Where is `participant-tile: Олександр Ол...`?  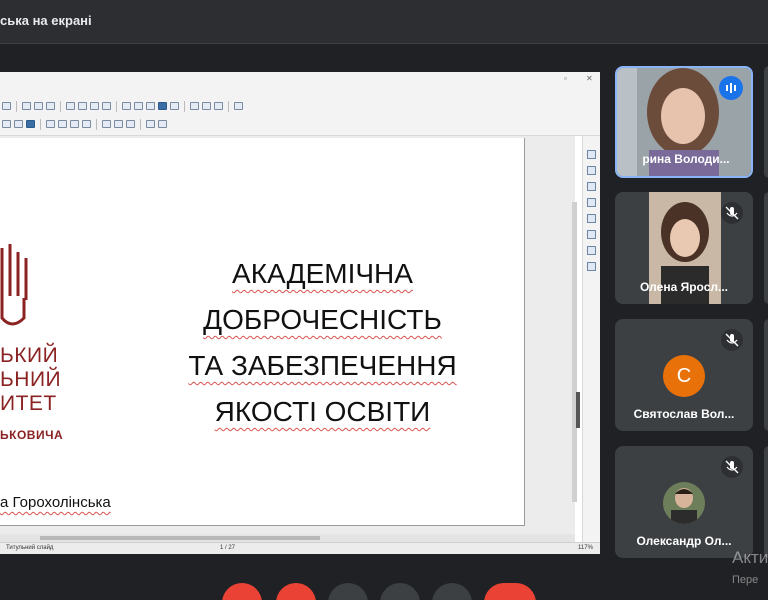
participant-tile: Олександр Ол... is located at coordinates (684, 502).